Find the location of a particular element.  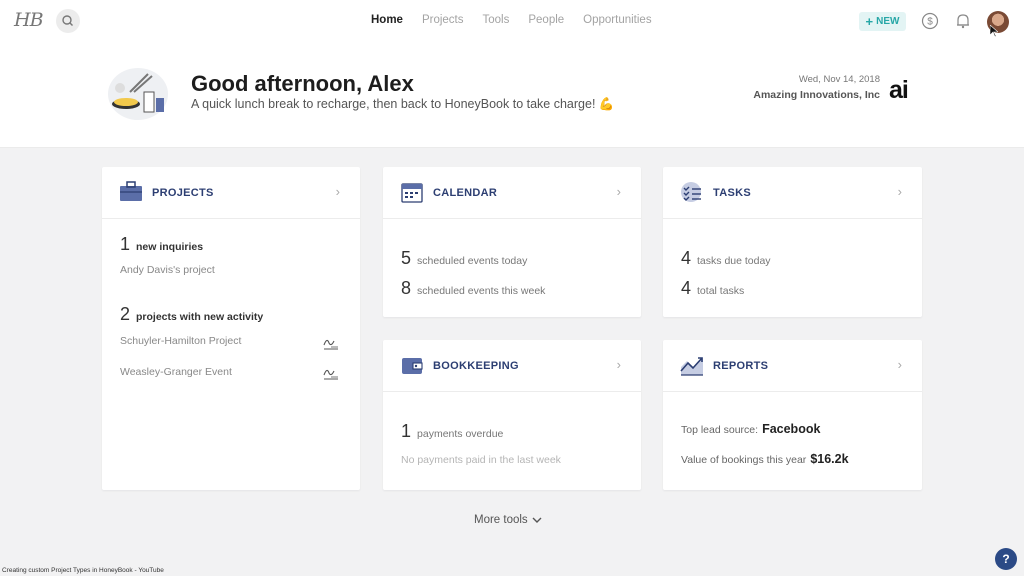

payments-overdue-count: 1 is located at coordinates (406, 431).